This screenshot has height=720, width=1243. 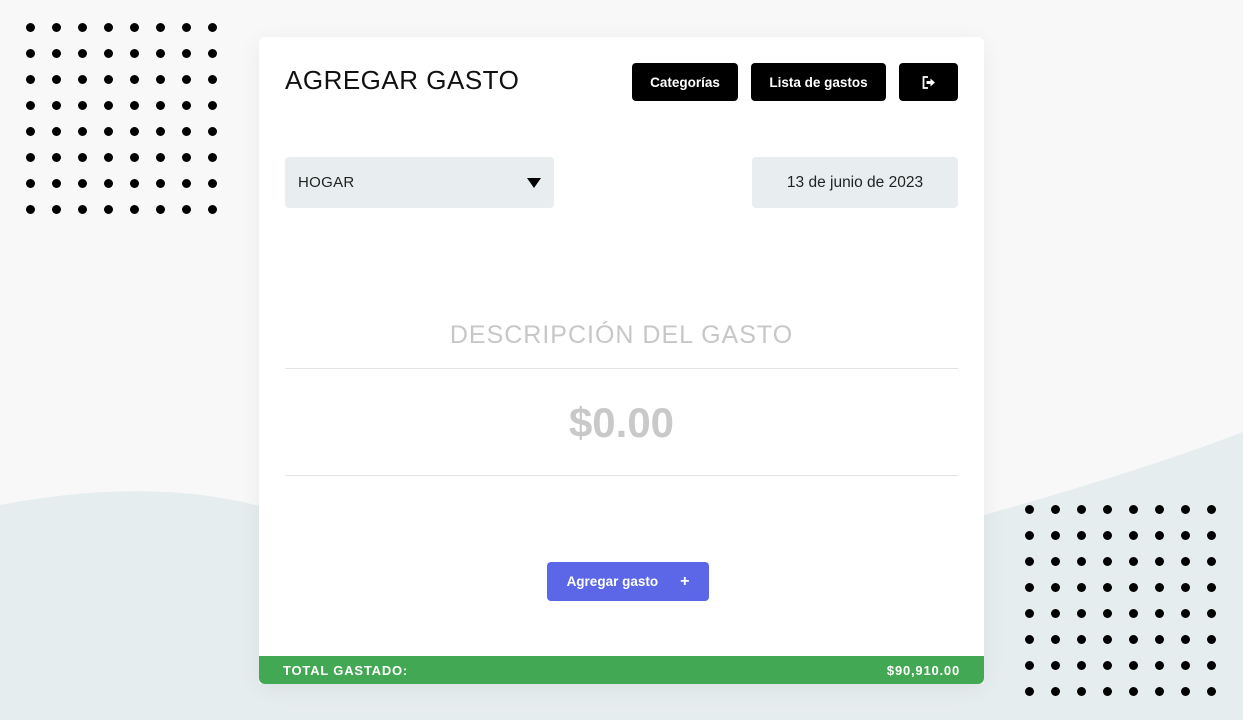 What do you see at coordinates (621, 670) in the screenshot?
I see `total-spent-bar: TOTAL GASTADO: $90,910.00` at bounding box center [621, 670].